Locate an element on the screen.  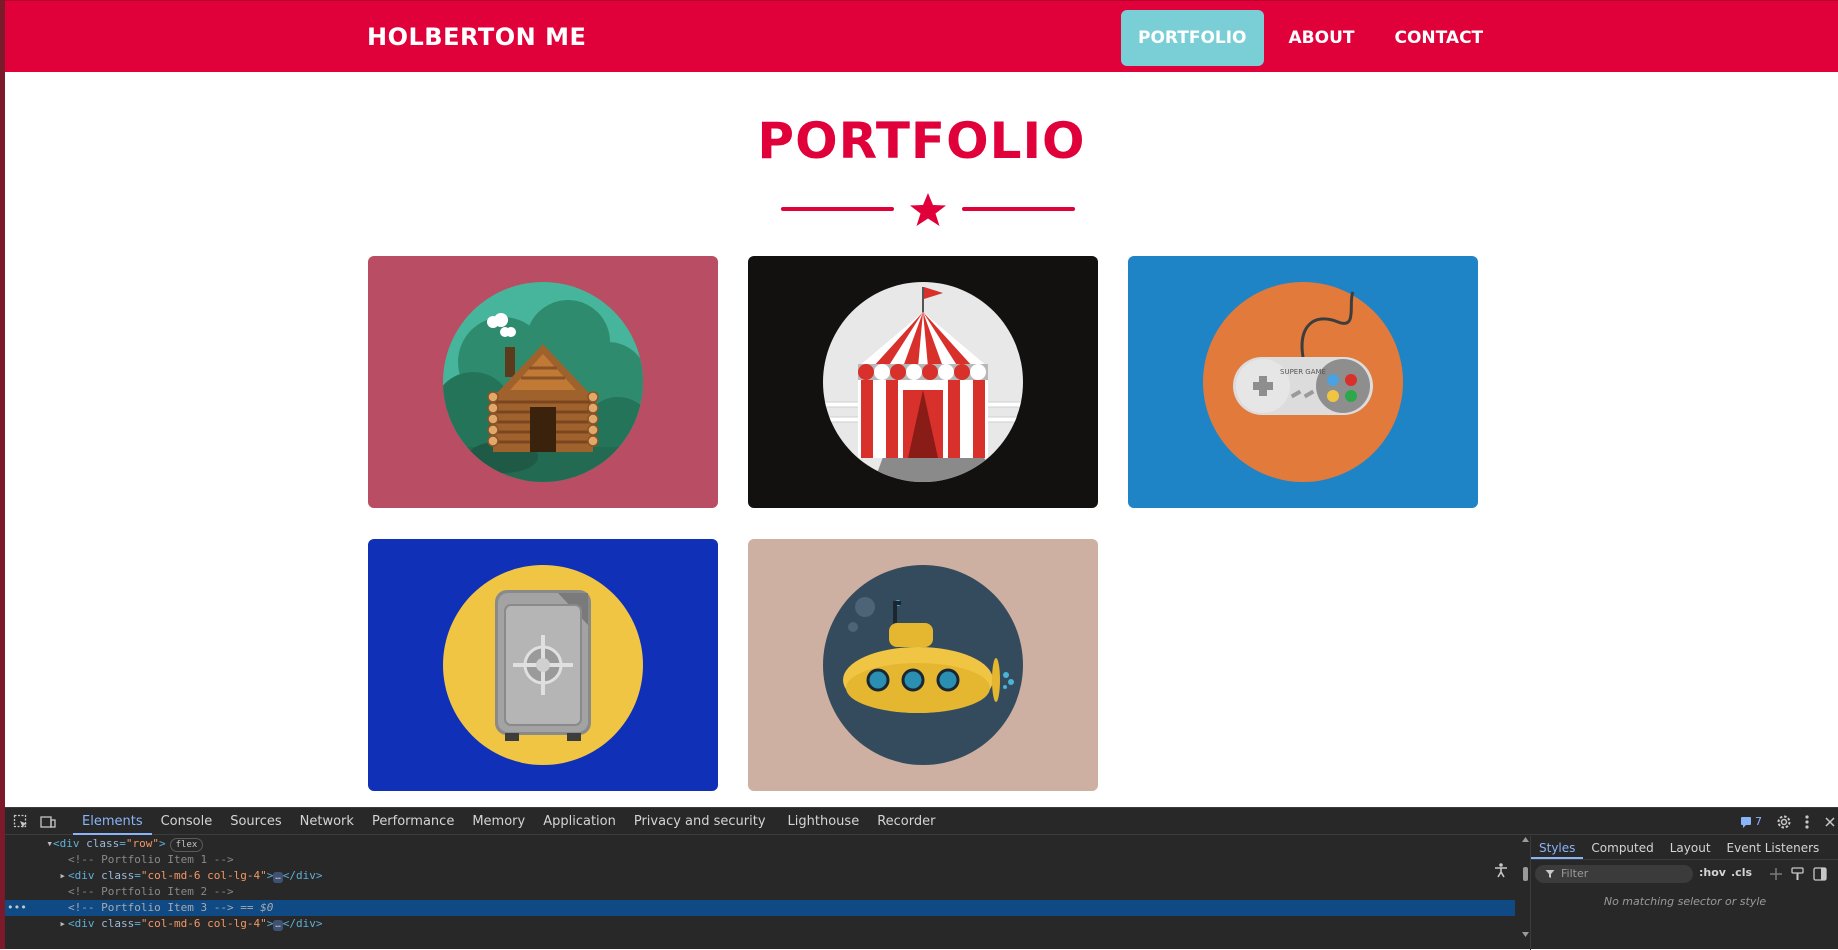
tab-computed: Computed is located at coordinates (1622, 847).